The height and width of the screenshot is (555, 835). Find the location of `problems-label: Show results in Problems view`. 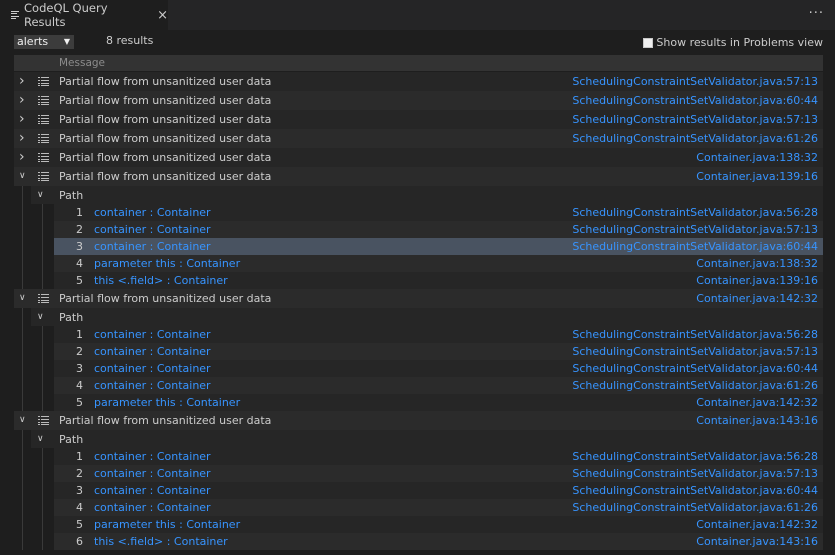

problems-label: Show results in Problems view is located at coordinates (739, 42).